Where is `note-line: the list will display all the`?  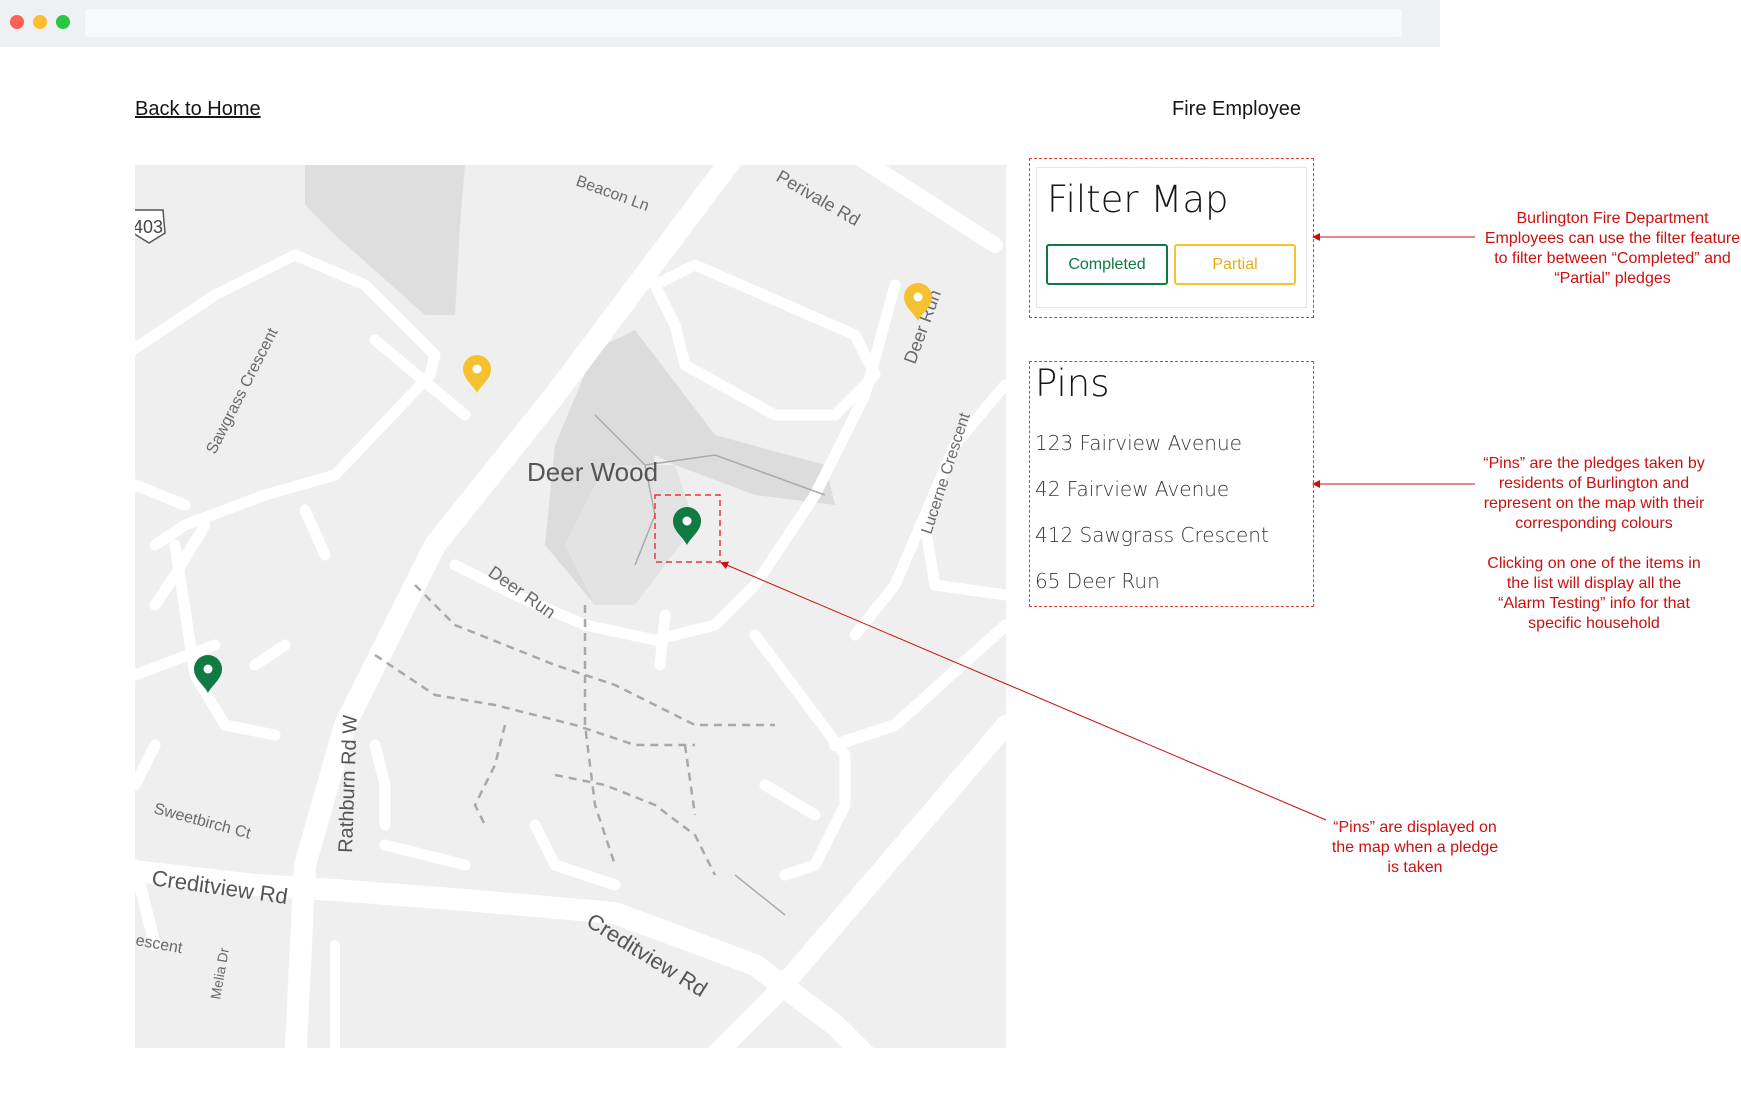
note-line: the list will display all the is located at coordinates (1594, 583).